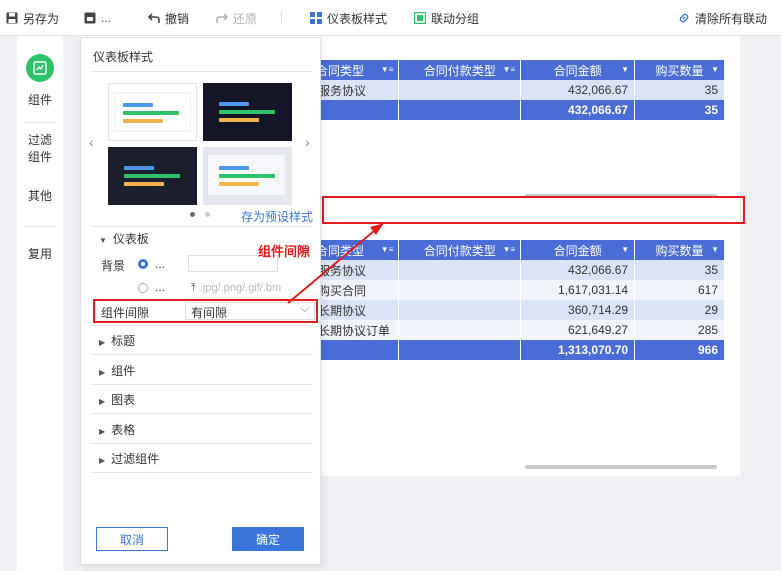  Describe the element at coordinates (679, 270) in the screenshot. I see `cell-quantity: 35` at that location.